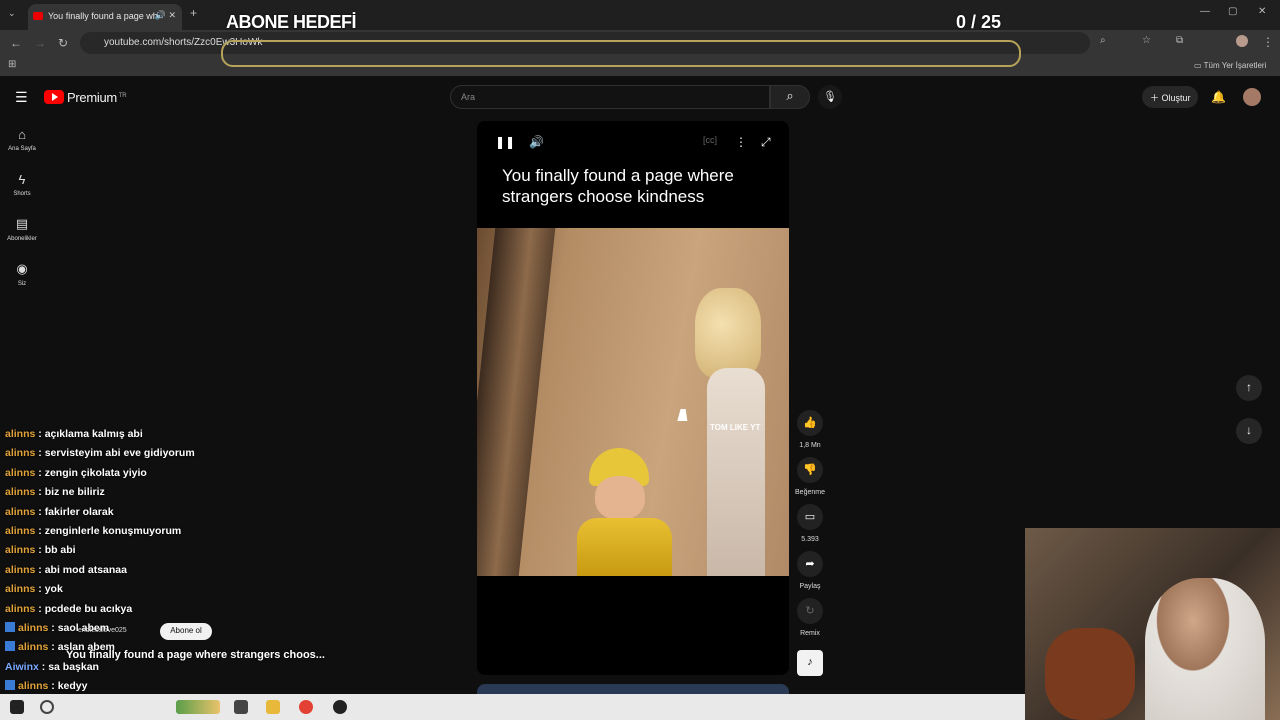  Describe the element at coordinates (735, 427) in the screenshot. I see `video-watermark: TOM LIKE YT` at that location.